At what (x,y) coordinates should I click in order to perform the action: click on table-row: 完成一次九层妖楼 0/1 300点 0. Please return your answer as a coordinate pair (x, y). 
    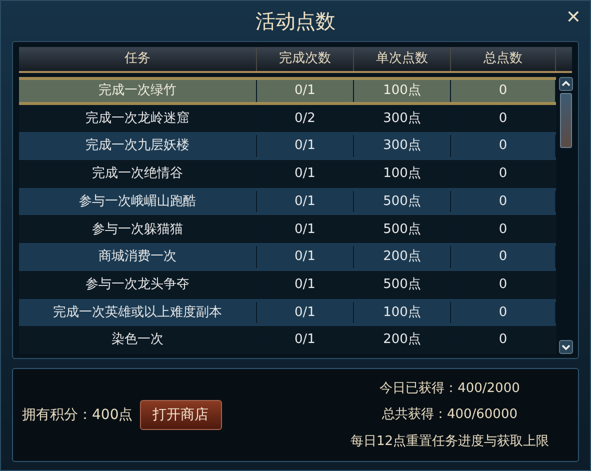
    Looking at the image, I should click on (287, 146).